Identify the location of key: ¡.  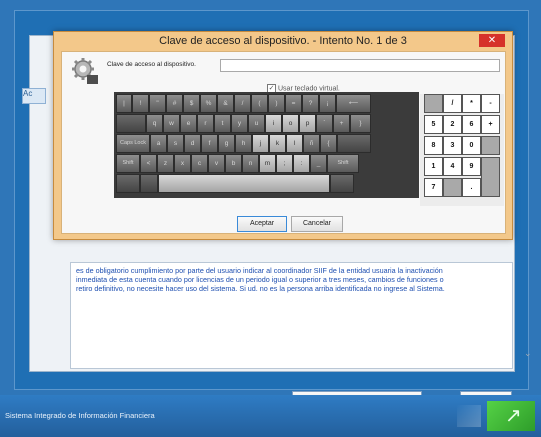
(327, 103).